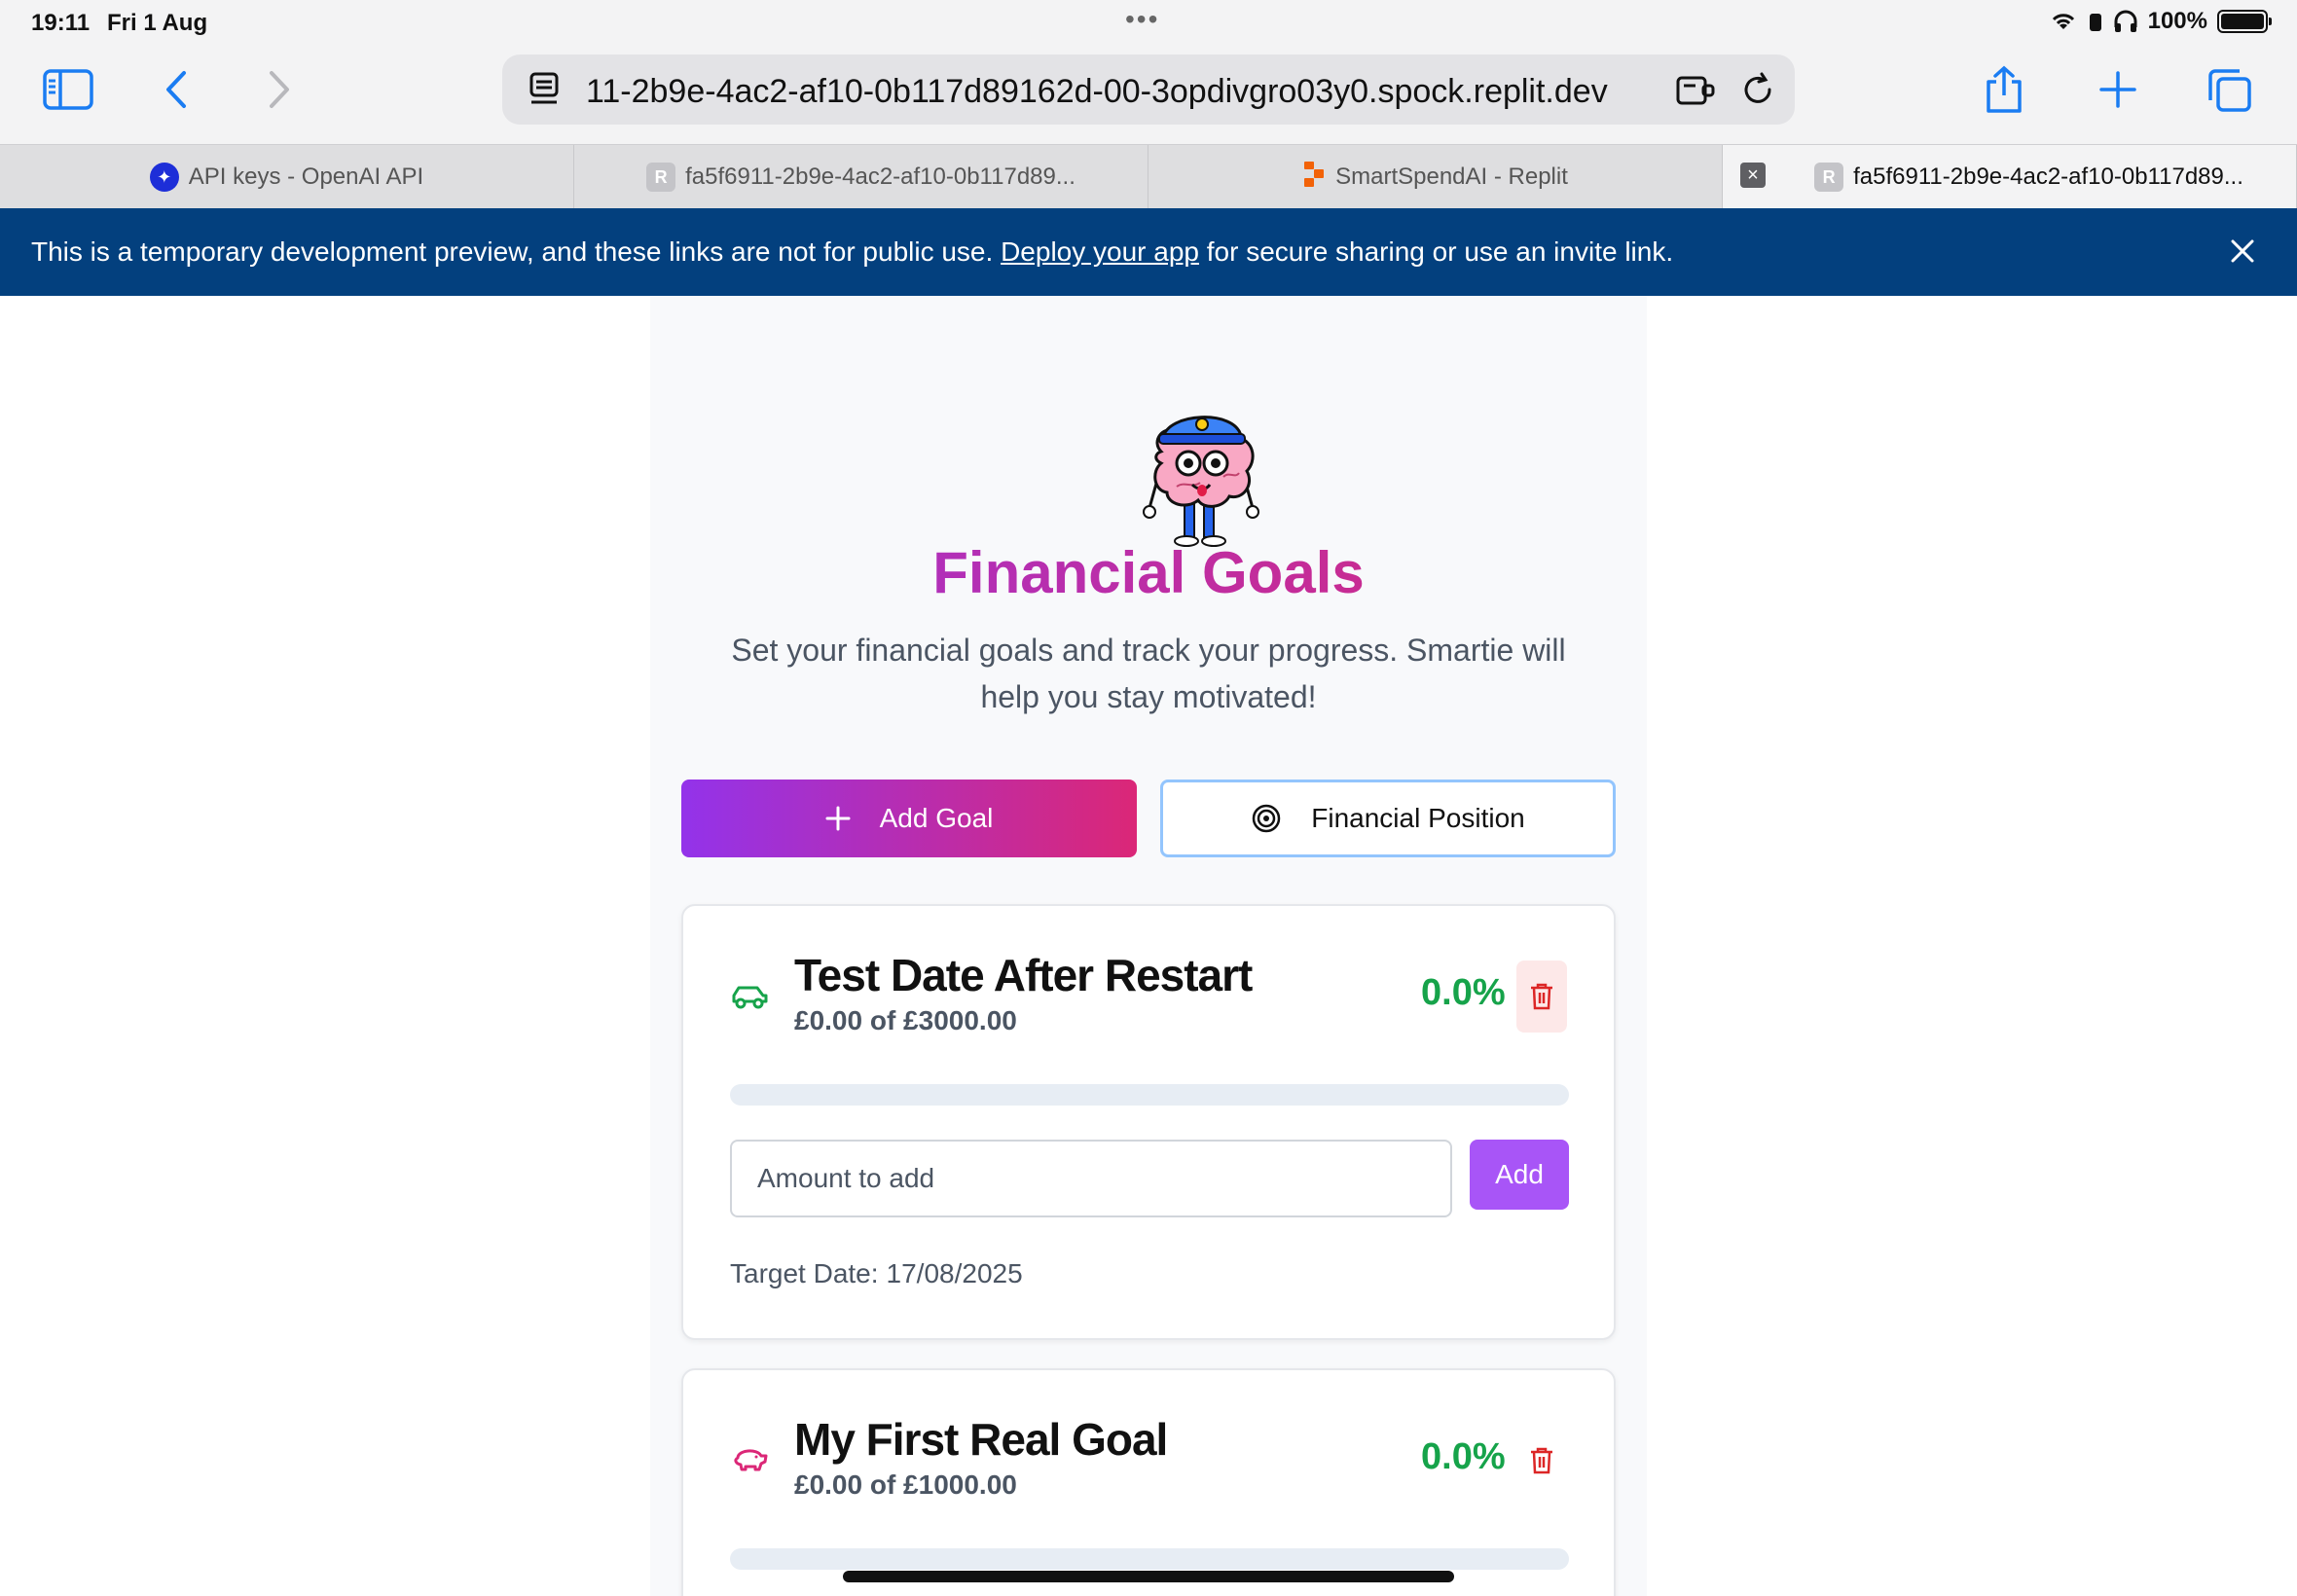 This screenshot has height=1596, width=2297. What do you see at coordinates (157, 23) in the screenshot?
I see `status-date: Fri 1 Aug` at bounding box center [157, 23].